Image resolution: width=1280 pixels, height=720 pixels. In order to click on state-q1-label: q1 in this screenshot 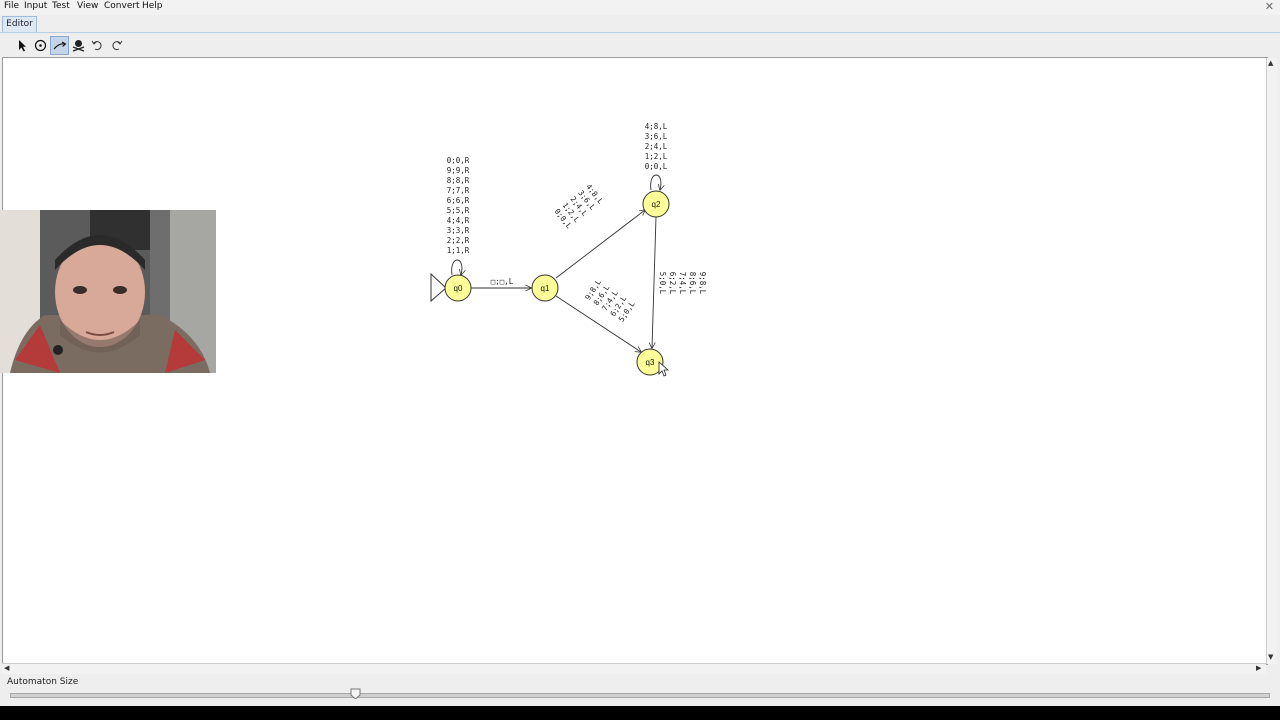, I will do `click(545, 288)`.